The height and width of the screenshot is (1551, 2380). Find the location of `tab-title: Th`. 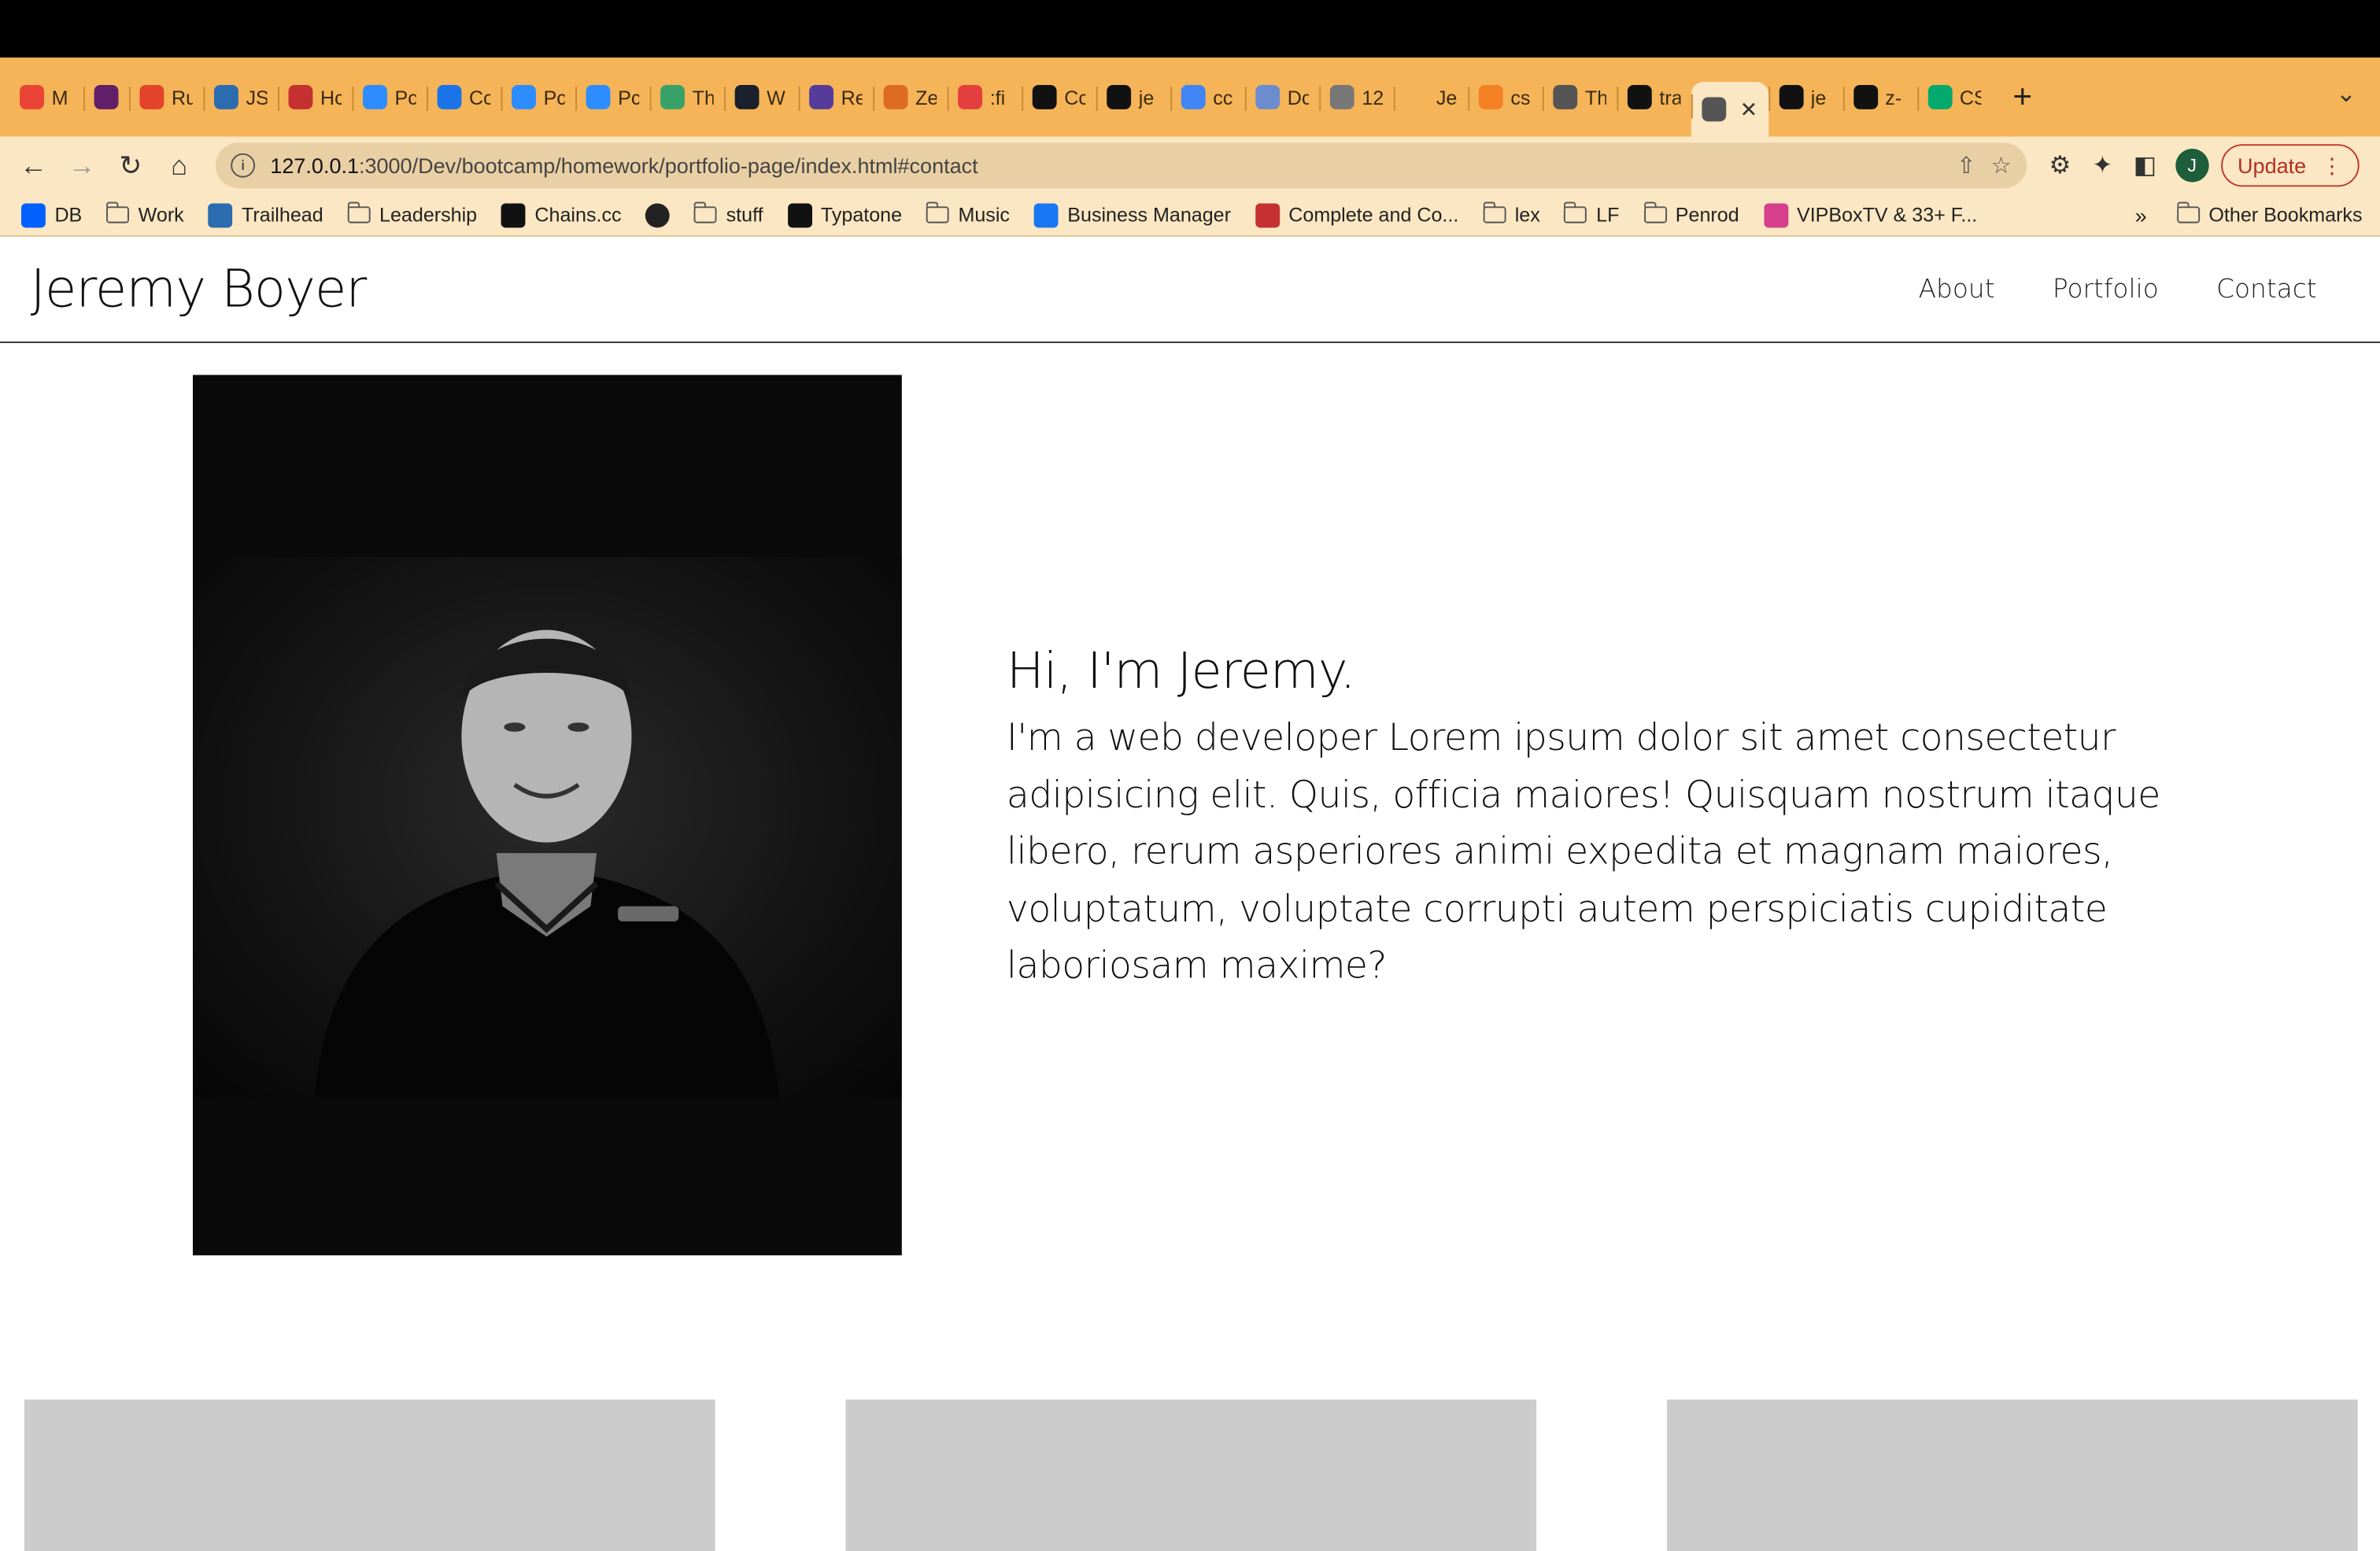

tab-title: Th is located at coordinates (703, 97).